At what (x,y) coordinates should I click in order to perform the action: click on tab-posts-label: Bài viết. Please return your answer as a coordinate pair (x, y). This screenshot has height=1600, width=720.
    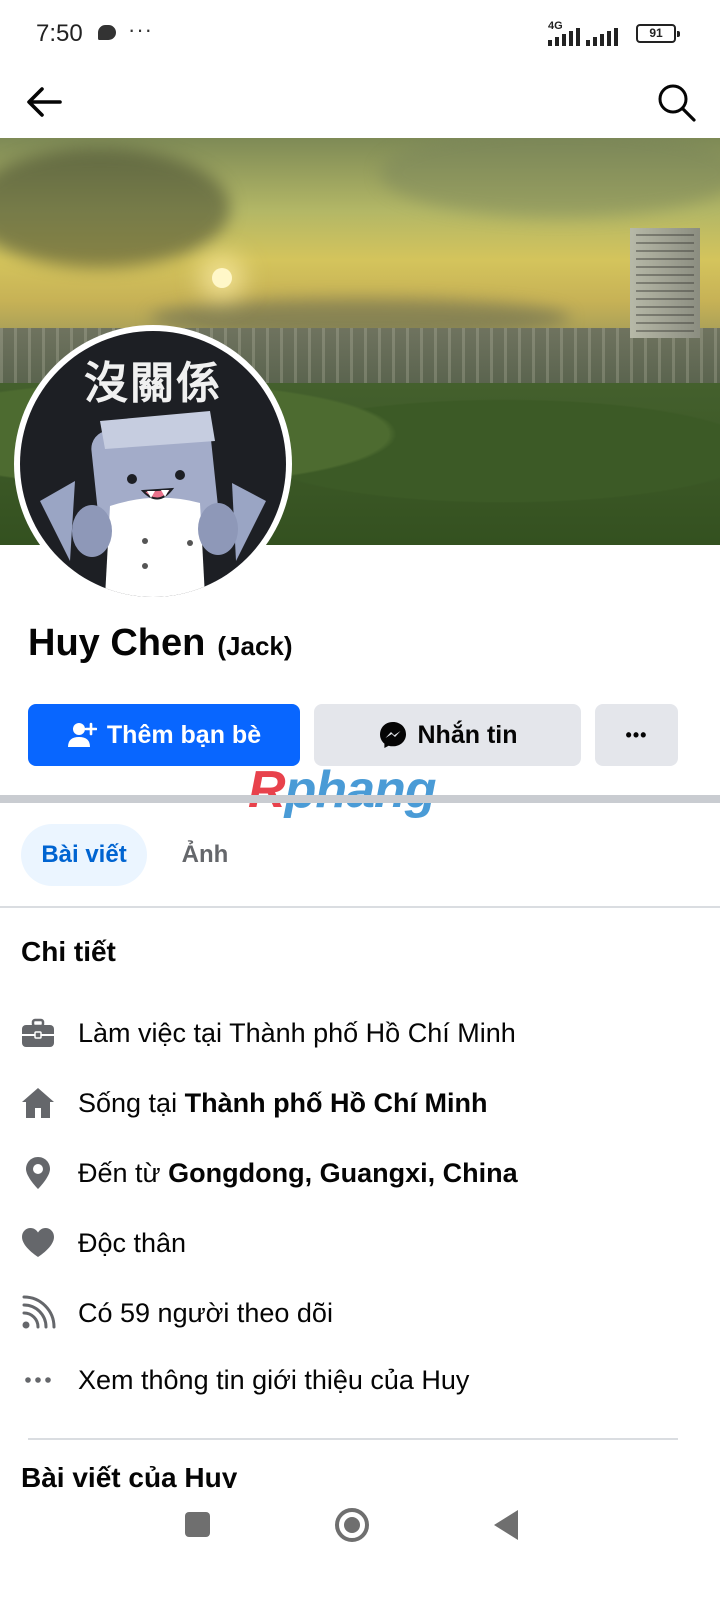
    Looking at the image, I should click on (84, 854).